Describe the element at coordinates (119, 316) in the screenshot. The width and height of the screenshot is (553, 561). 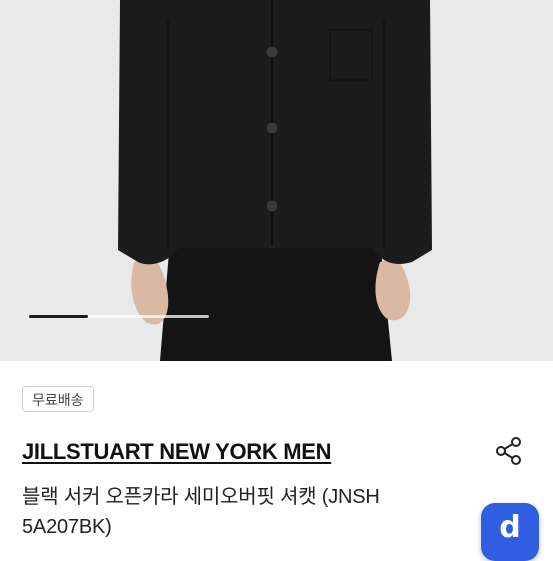
I see `carousel-progress` at that location.